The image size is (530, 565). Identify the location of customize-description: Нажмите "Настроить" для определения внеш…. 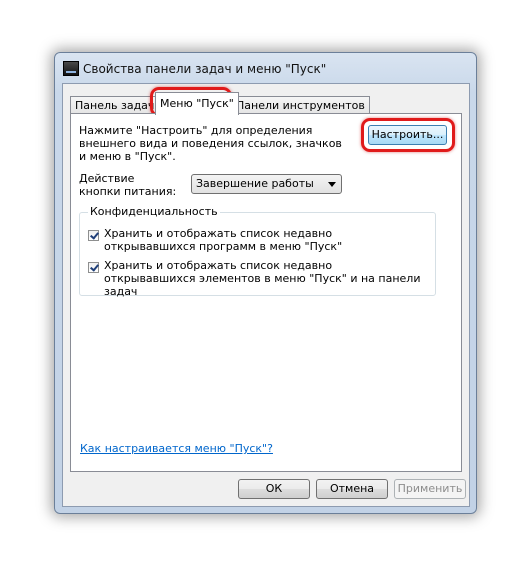
(210, 143).